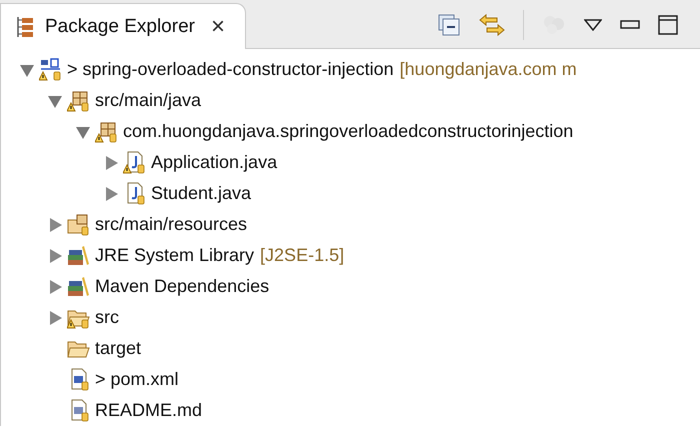  Describe the element at coordinates (230, 69) in the screenshot. I see `tree-item-label: > spring-overloaded-constructor-injection` at that location.